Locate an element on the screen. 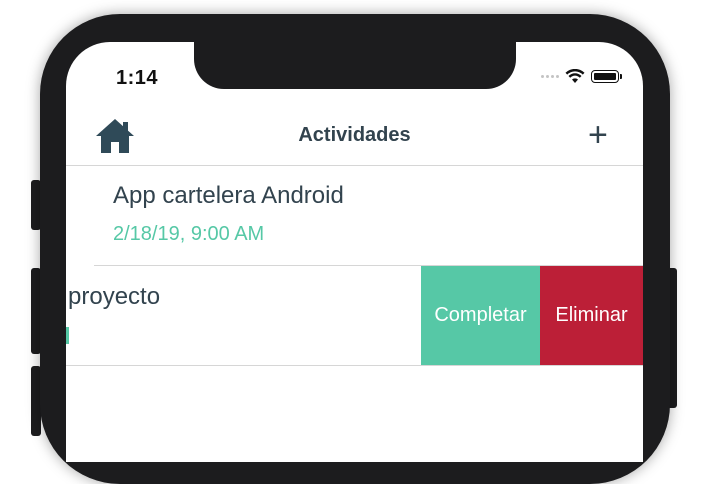 This screenshot has height=484, width=707. wifi-icon is located at coordinates (575, 76).